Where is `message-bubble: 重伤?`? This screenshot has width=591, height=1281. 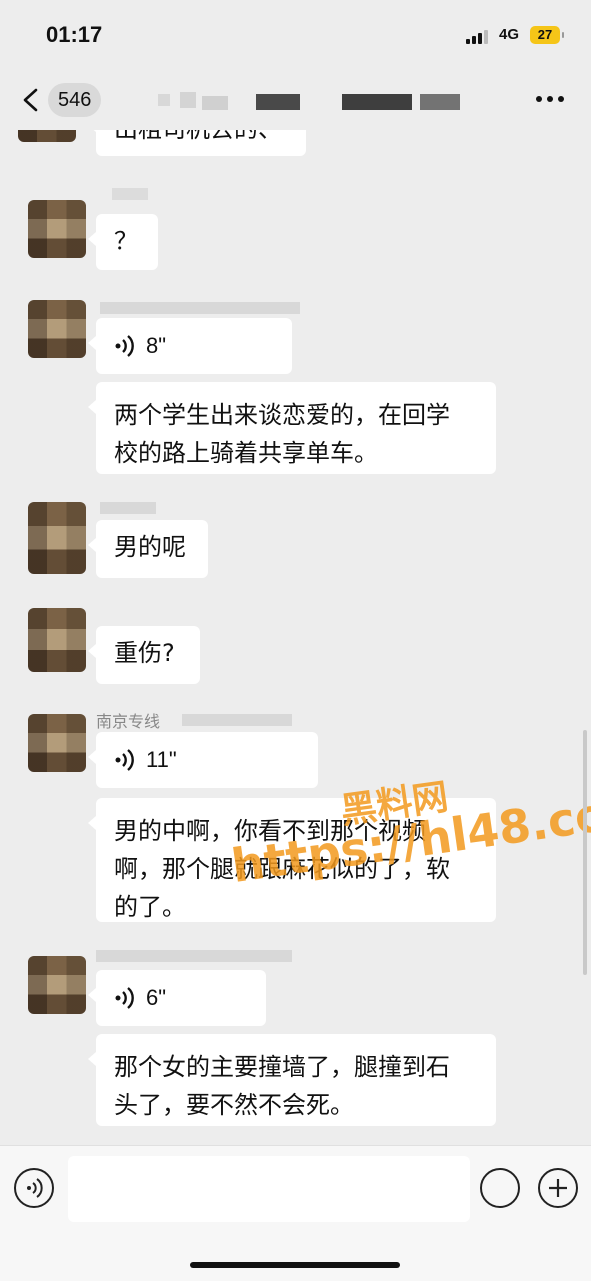
message-bubble: 重伤? is located at coordinates (144, 655).